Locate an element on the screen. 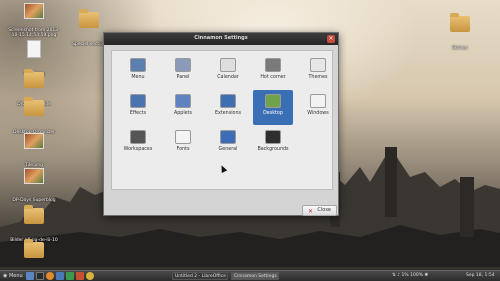 This screenshot has height=281, width=500. settings-item-workspaces: Workspaces is located at coordinates (138, 143).